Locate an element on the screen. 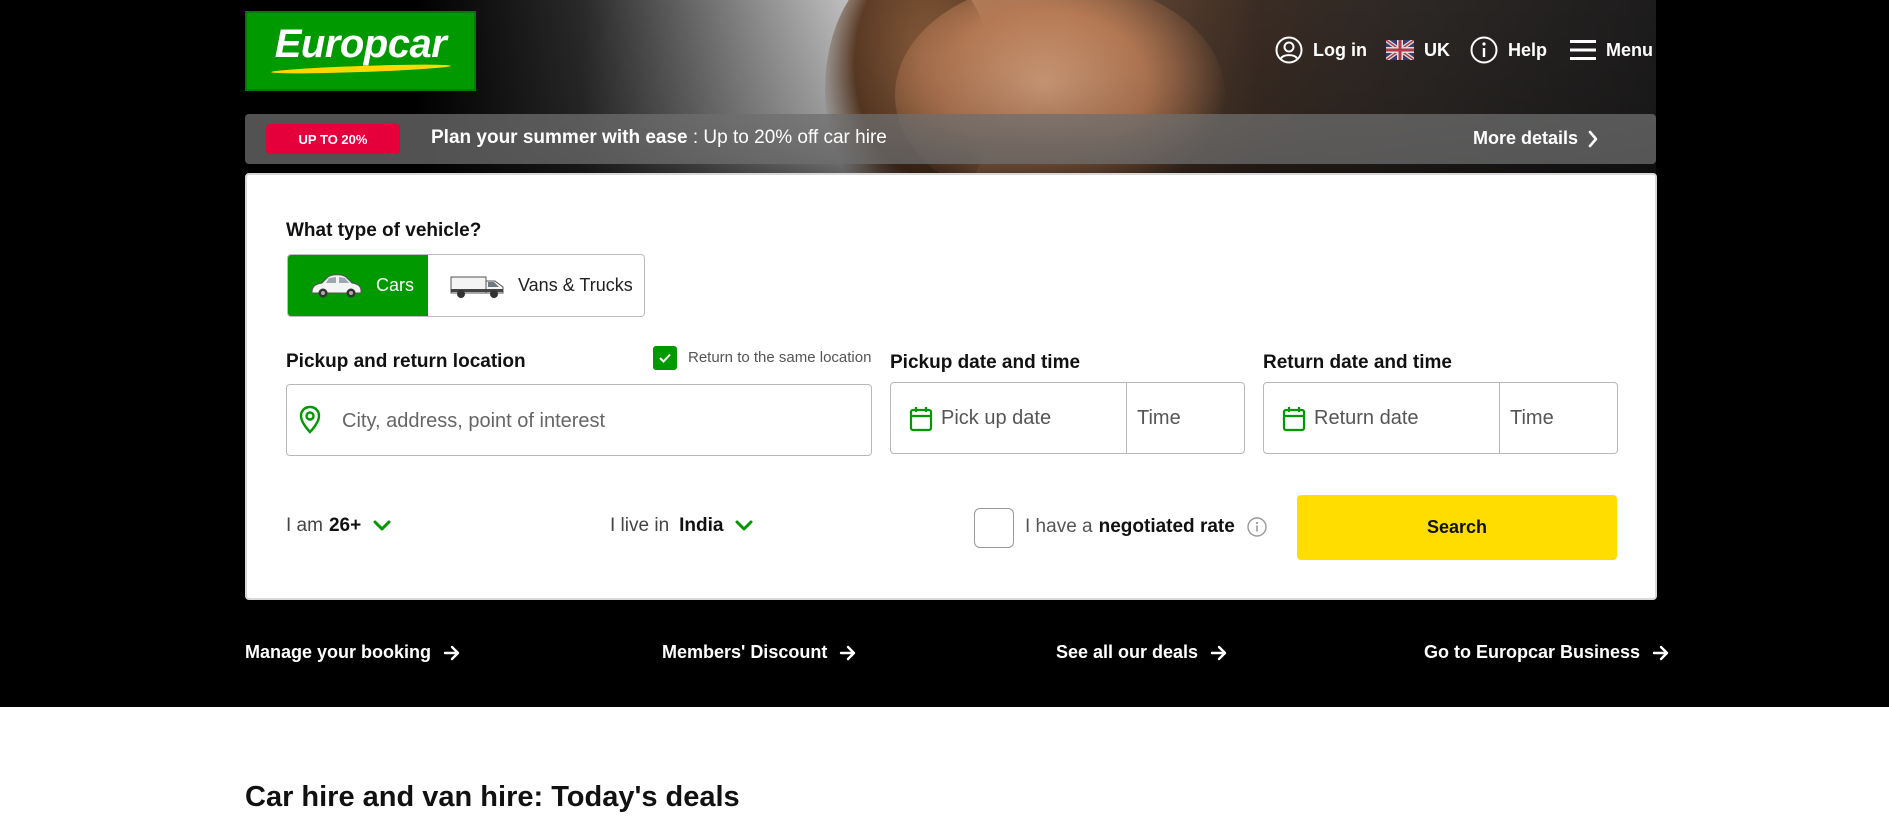 Image resolution: width=1889 pixels, height=837 pixels. europcar-business-link: Go to Europcar Business is located at coordinates (1547, 652).